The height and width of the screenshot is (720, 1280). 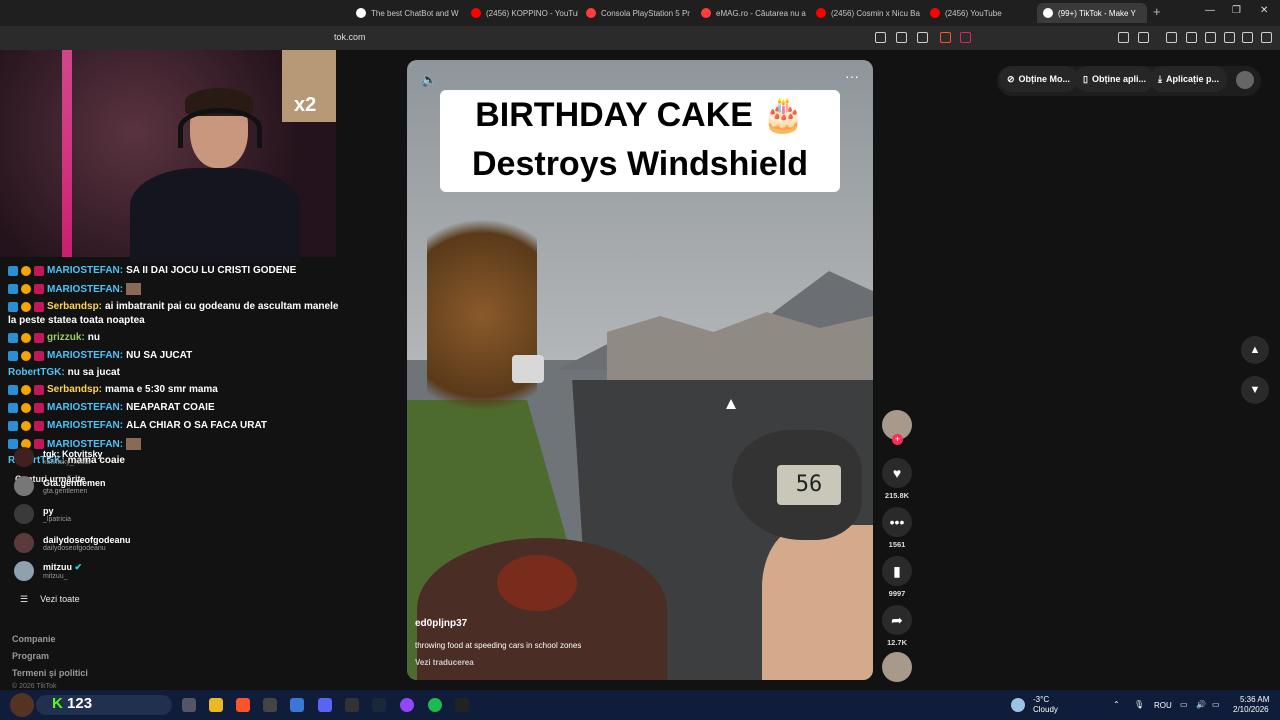 I want to click on account-name: tgk: Kotvitsky, so click(x=73, y=453).